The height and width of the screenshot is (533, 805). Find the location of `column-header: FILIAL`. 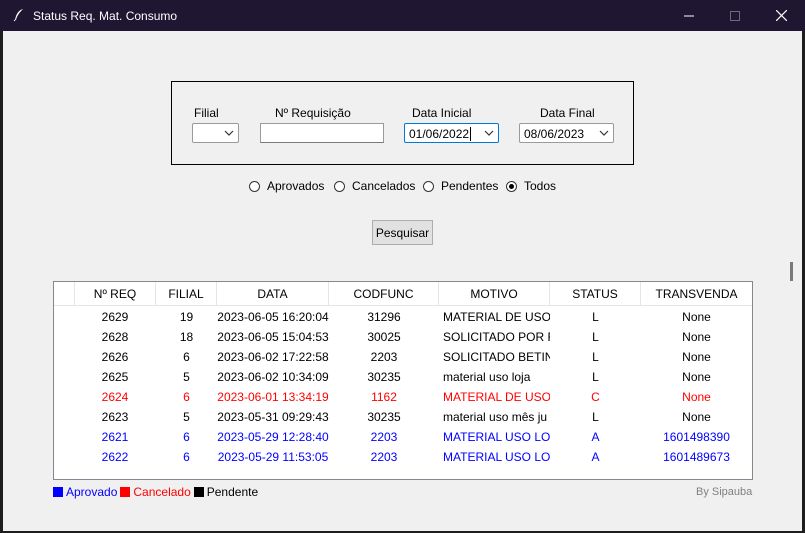

column-header: FILIAL is located at coordinates (186, 294).